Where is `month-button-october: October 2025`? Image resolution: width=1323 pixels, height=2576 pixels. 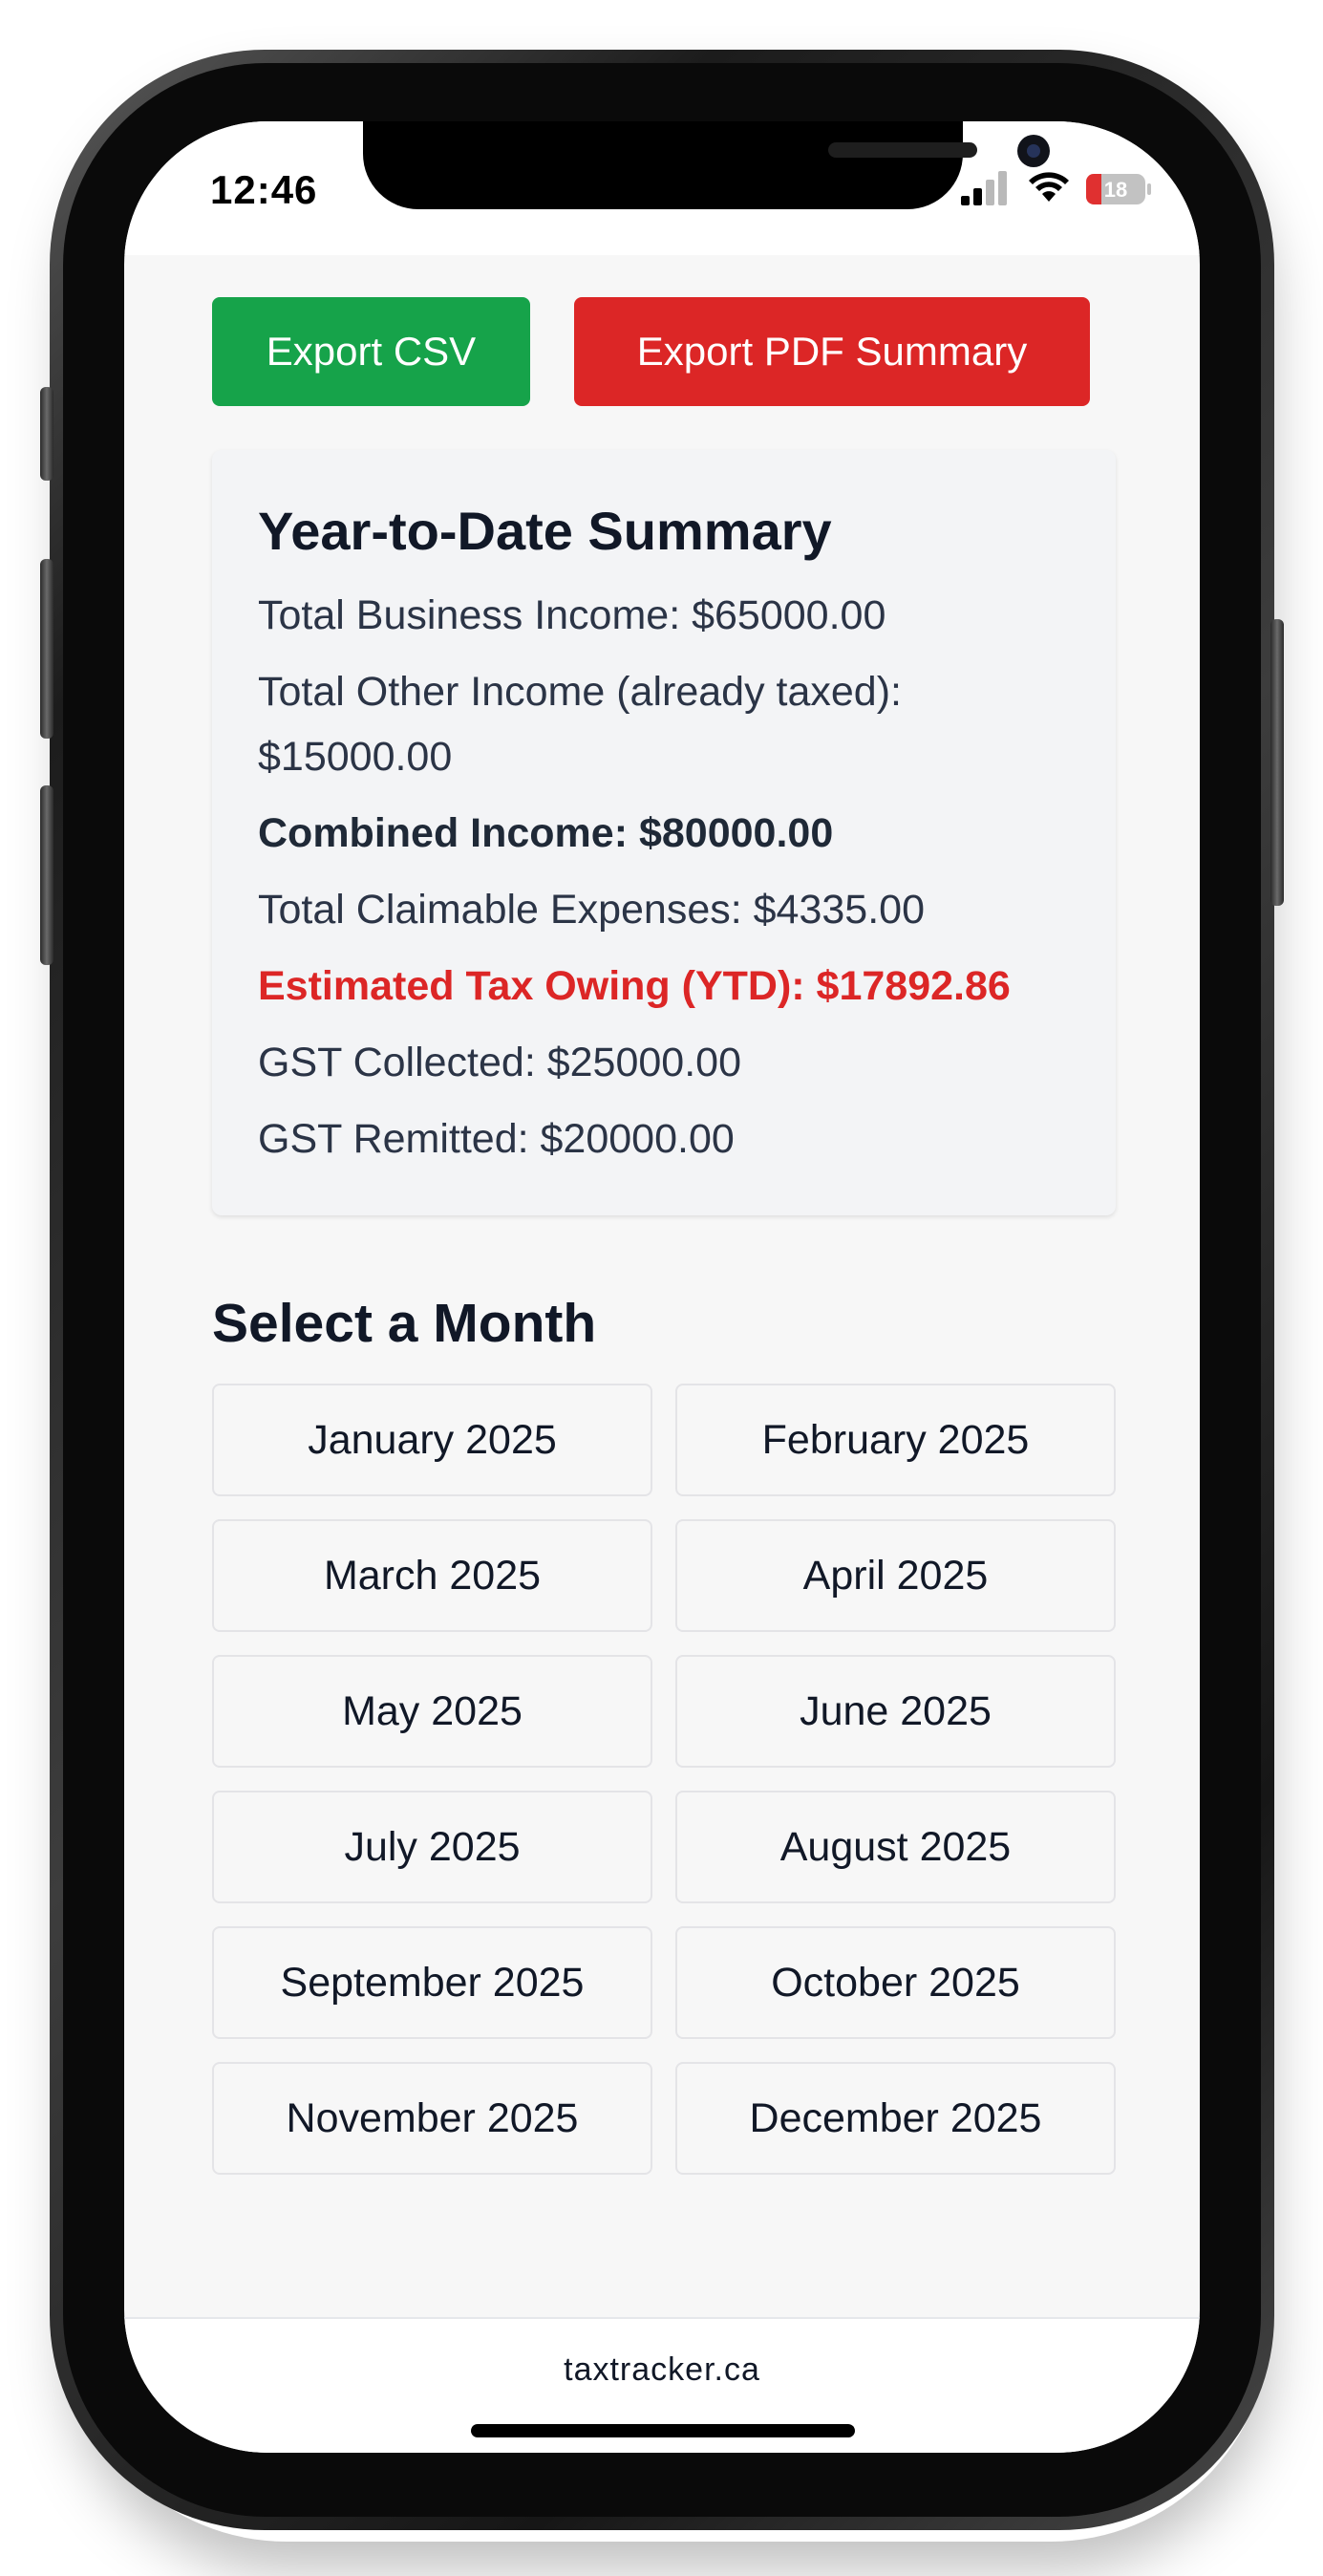
month-button-october: October 2025 is located at coordinates (896, 1982).